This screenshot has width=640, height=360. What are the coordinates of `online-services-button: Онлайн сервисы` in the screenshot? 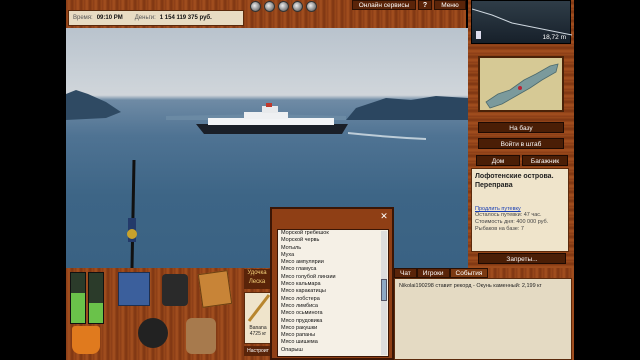 It's located at (384, 5).